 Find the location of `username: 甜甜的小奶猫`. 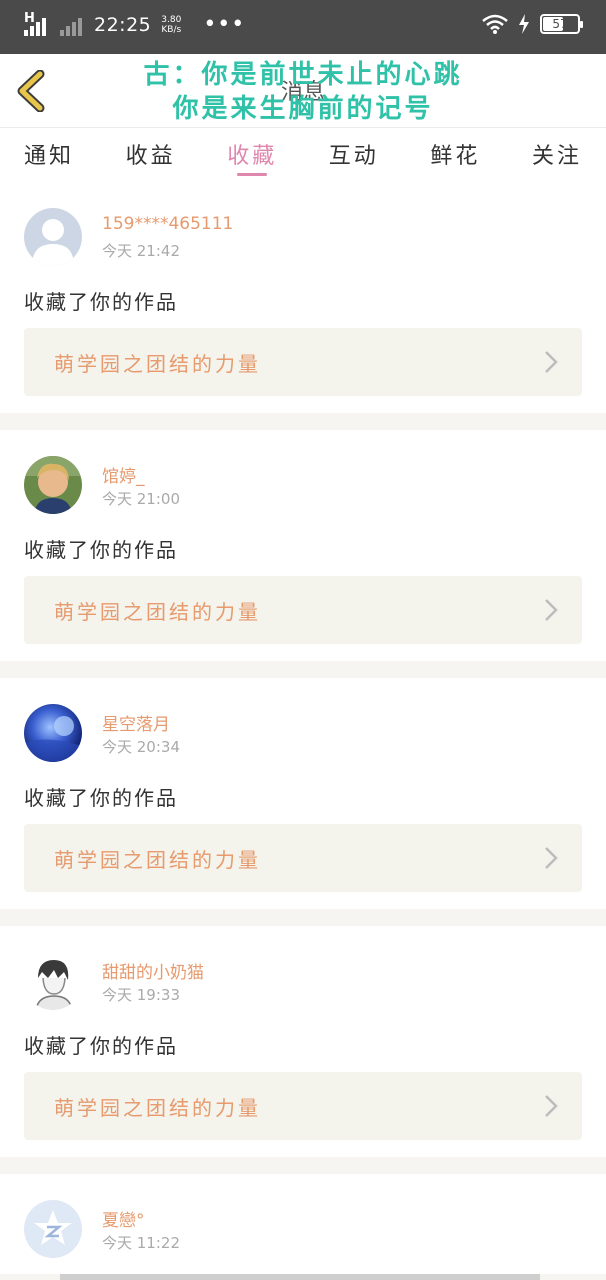

username: 甜甜的小奶猫 is located at coordinates (153, 970).